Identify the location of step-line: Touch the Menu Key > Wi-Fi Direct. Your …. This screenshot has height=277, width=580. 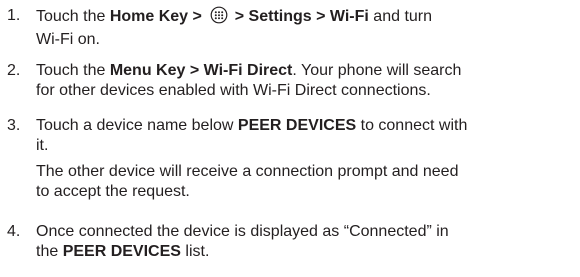
(303, 71).